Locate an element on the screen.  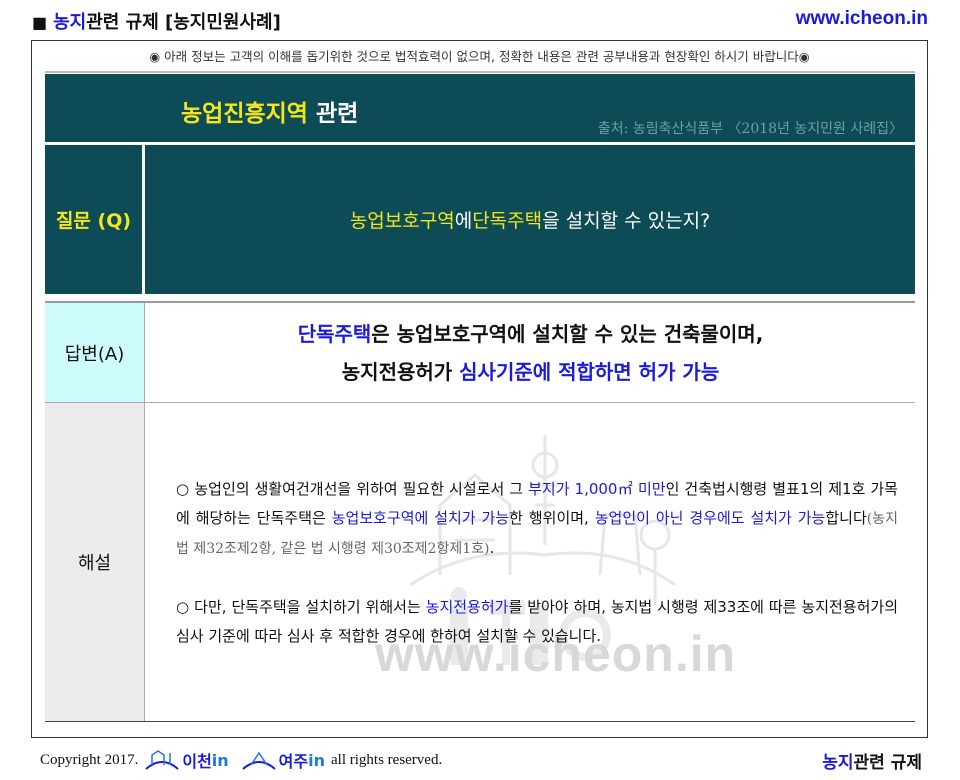
icheon-logo-text: 이천 is located at coordinates (197, 761).